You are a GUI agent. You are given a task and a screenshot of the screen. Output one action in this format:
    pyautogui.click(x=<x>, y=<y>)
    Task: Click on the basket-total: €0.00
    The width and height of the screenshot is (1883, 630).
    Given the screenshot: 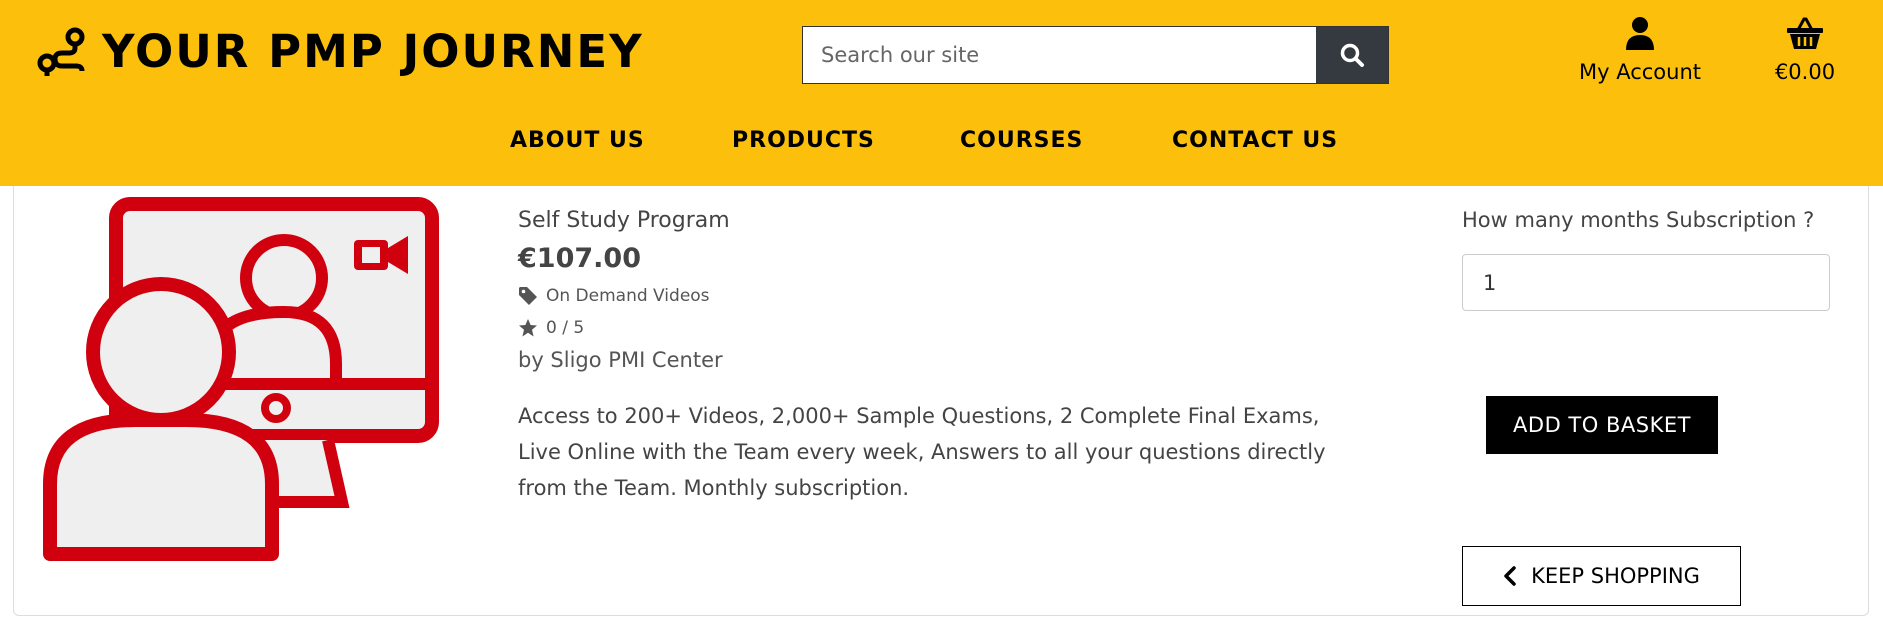 What is the action you would take?
    pyautogui.click(x=1805, y=72)
    